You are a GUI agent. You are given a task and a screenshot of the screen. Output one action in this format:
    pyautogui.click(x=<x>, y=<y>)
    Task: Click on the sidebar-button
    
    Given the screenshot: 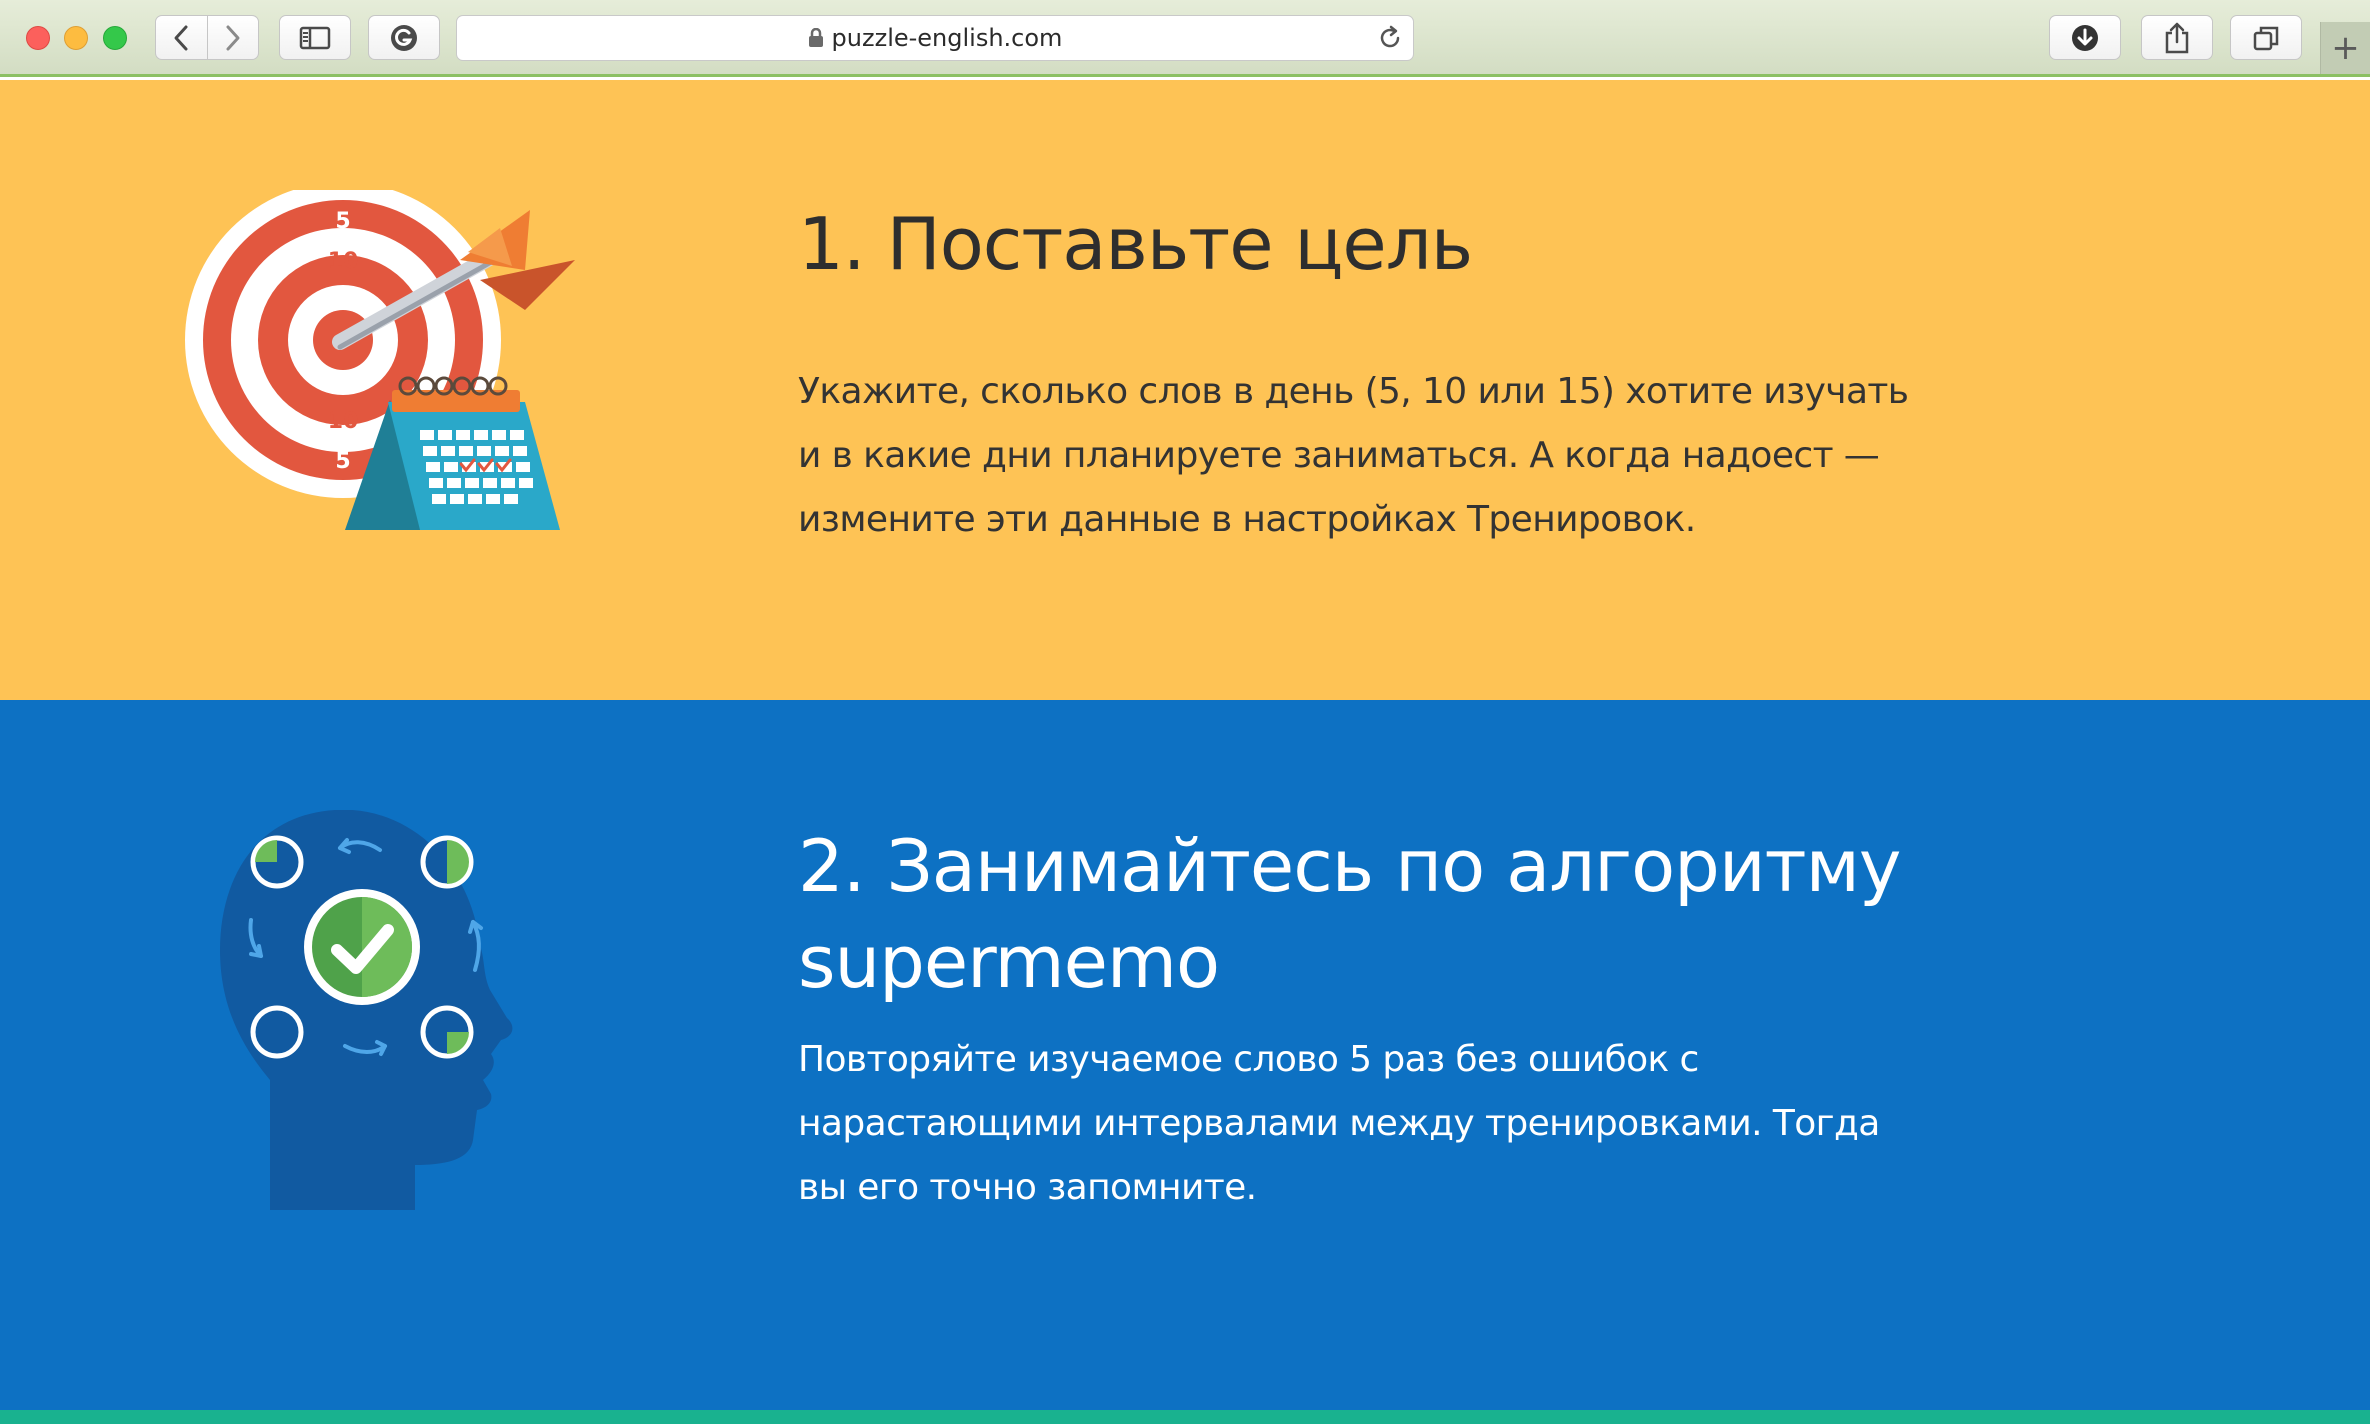 What is the action you would take?
    pyautogui.click(x=315, y=37)
    